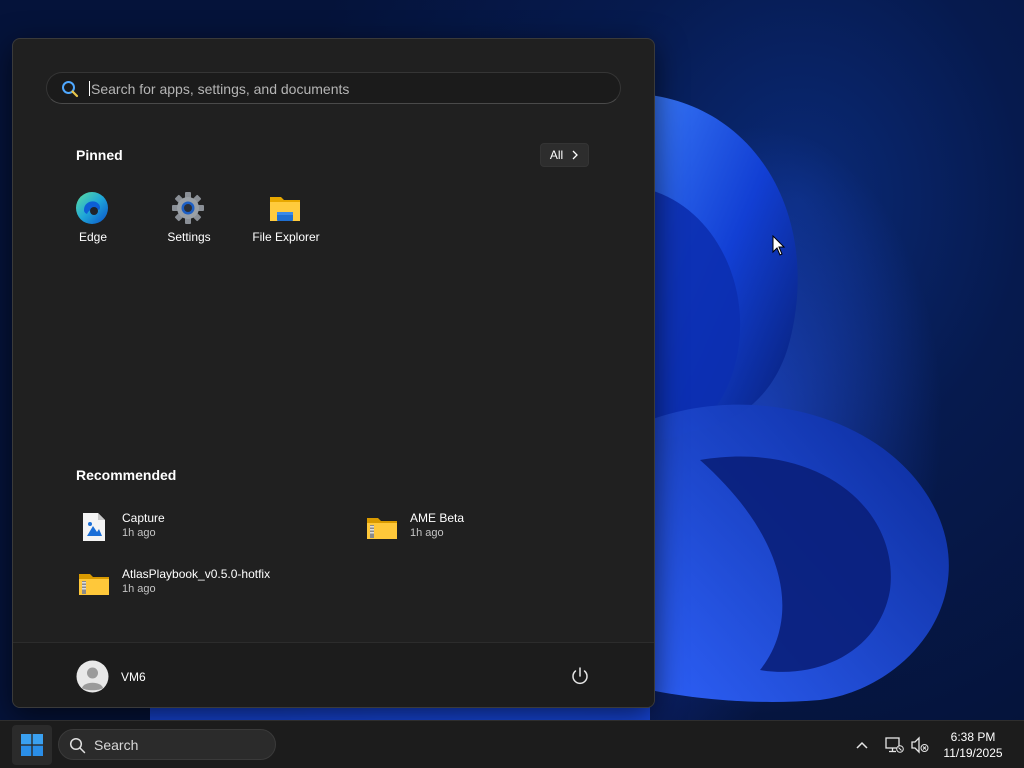  Describe the element at coordinates (94, 527) in the screenshot. I see `image-file-icon` at that location.